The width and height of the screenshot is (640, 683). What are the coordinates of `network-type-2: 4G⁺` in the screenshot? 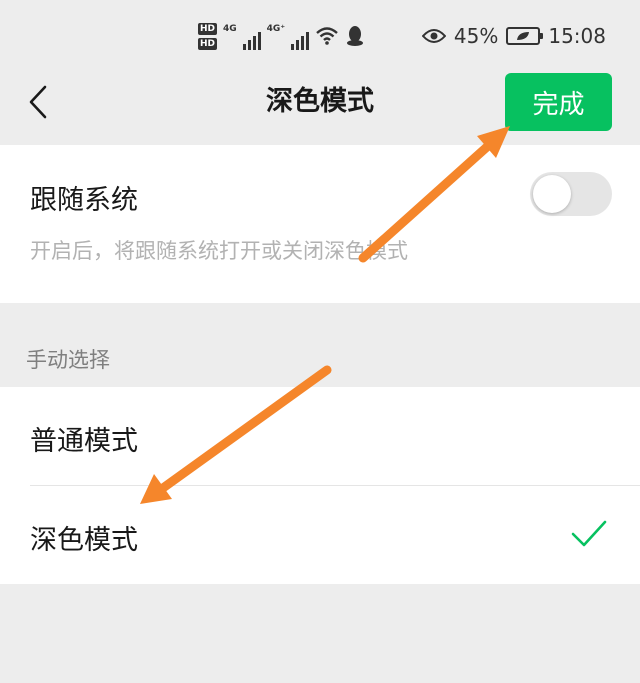 It's located at (276, 29).